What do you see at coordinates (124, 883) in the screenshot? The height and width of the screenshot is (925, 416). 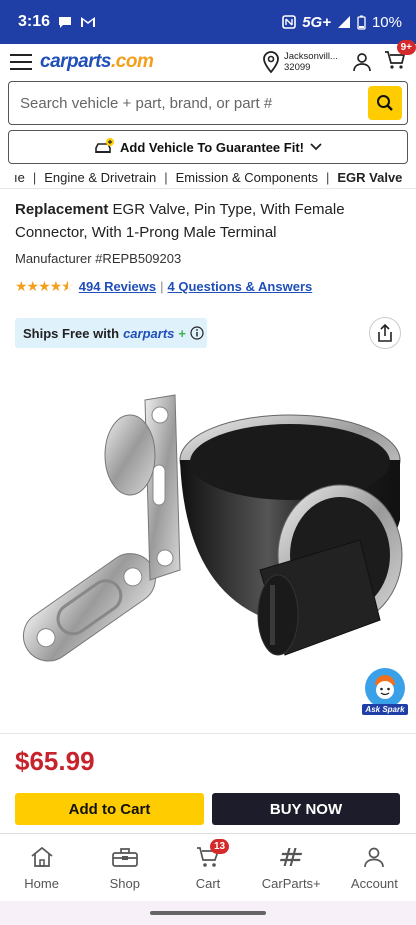 I see `tab-shop-label: Shop` at bounding box center [124, 883].